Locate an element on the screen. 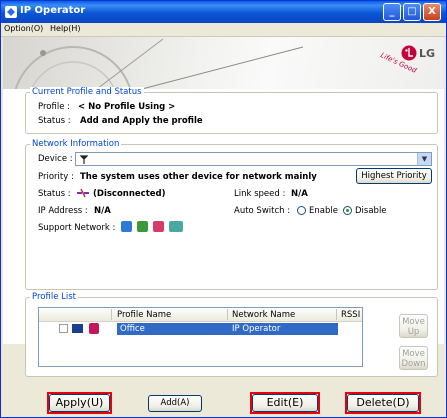 The height and width of the screenshot is (418, 447). wibro-network-icon is located at coordinates (175, 226).